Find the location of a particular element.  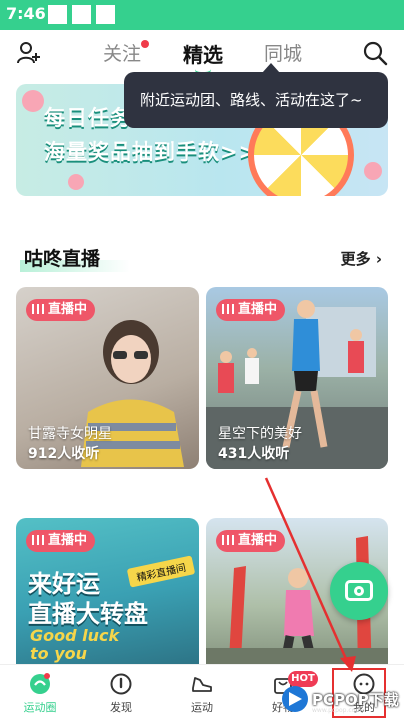

live-card: 直播中 甘露寺女明星 912人收听 is located at coordinates (107, 378).